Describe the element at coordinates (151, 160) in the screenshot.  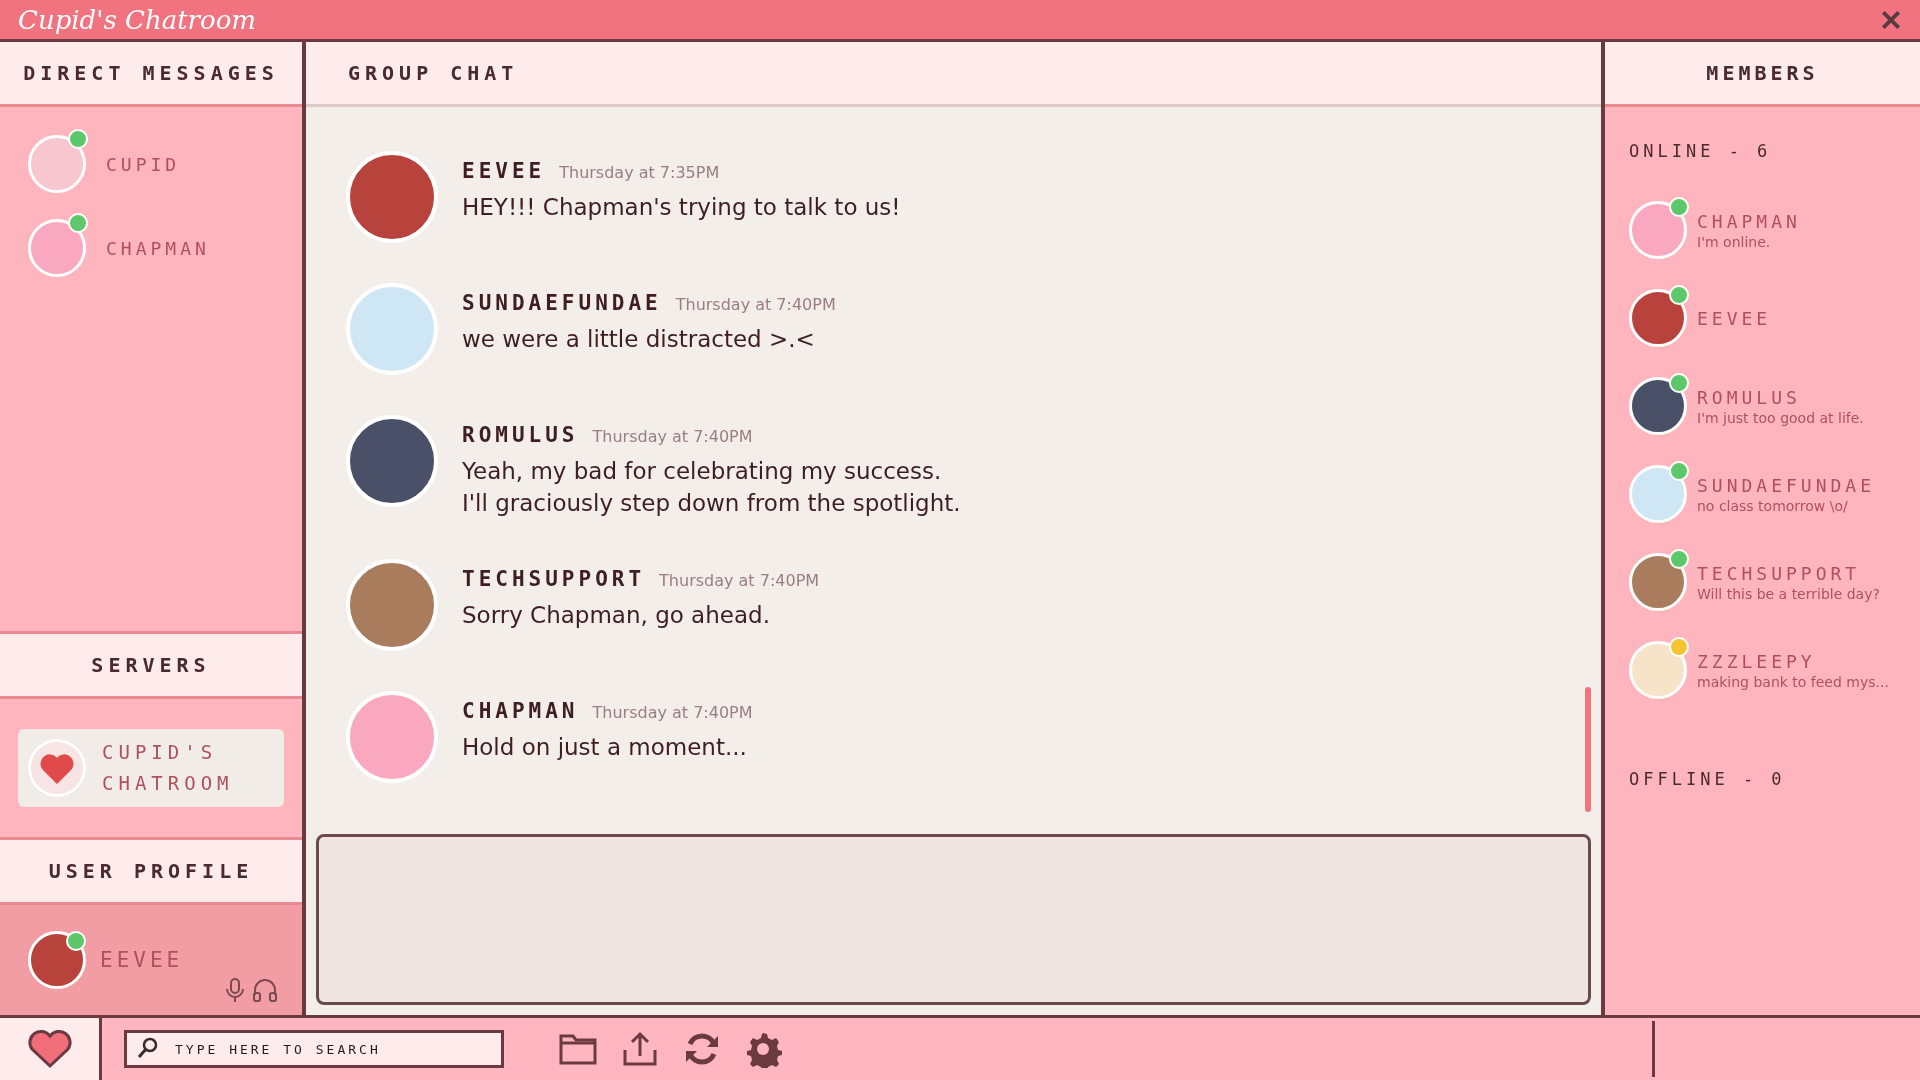
I see `direct-message-item: CUPID` at that location.